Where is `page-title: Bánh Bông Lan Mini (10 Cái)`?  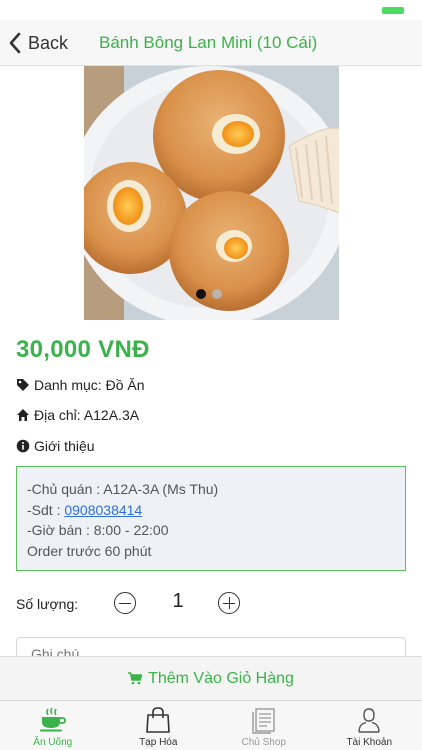 page-title: Bánh Bông Lan Mini (10 Cái) is located at coordinates (208, 42).